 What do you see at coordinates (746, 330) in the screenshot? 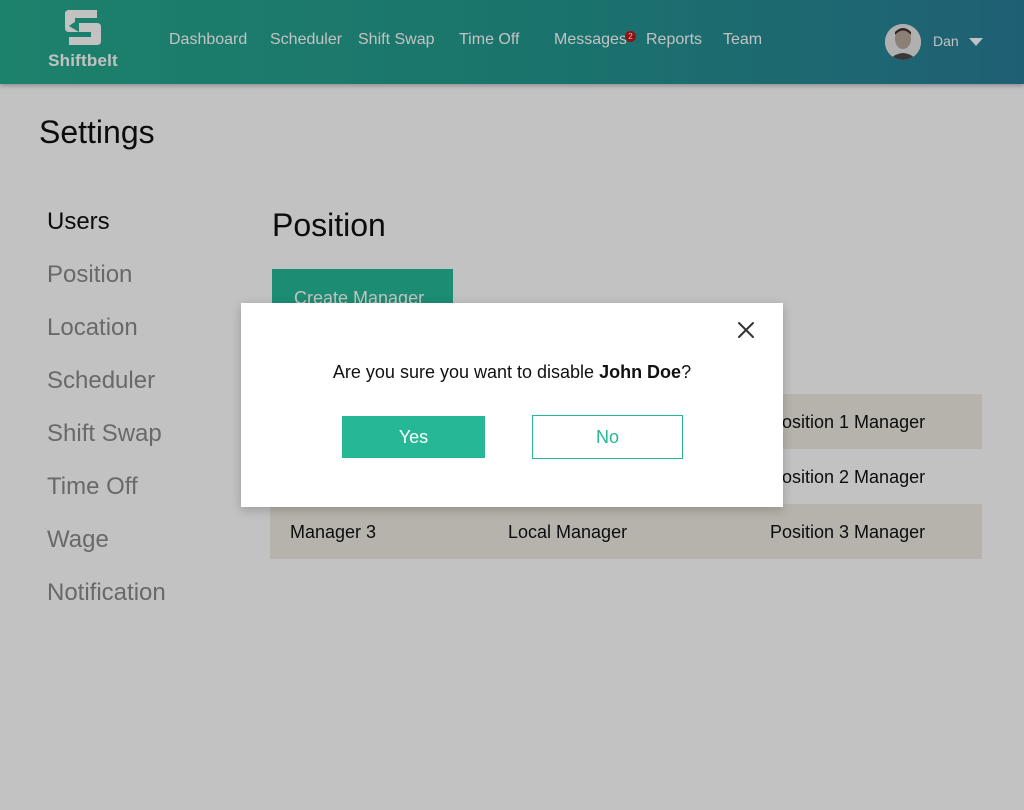
I see `close-icon` at bounding box center [746, 330].